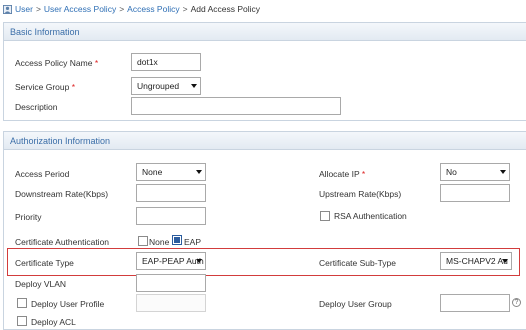 The image size is (526, 330). I want to click on upstream-rate-label: Upstream Rate(Kbps), so click(360, 194).